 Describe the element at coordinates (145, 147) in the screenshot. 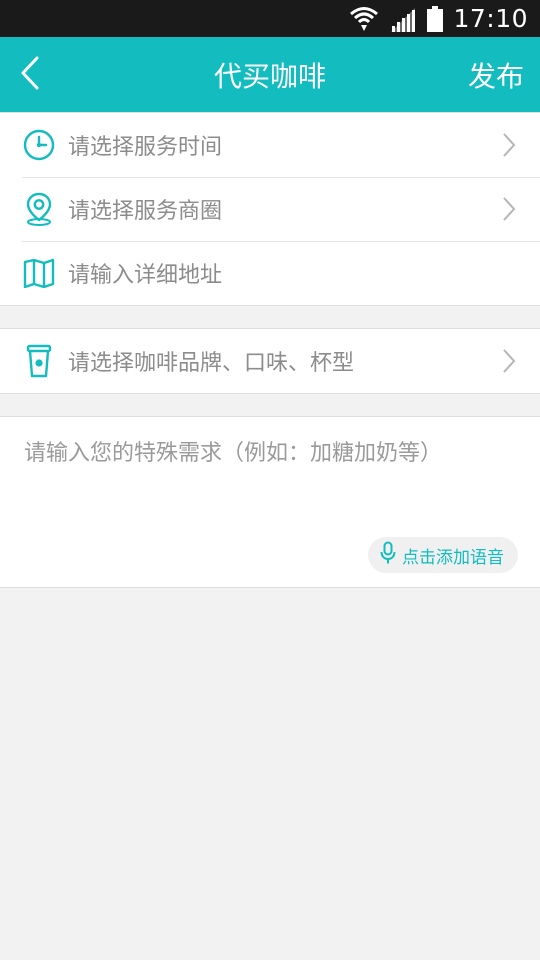

I see `service-time-label: 请选择服务时间` at that location.